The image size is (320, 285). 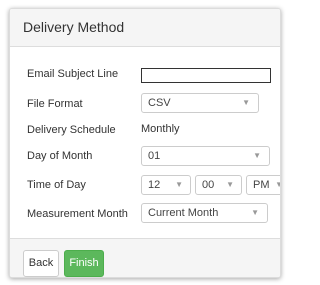 I want to click on email-subject-input, so click(x=206, y=75).